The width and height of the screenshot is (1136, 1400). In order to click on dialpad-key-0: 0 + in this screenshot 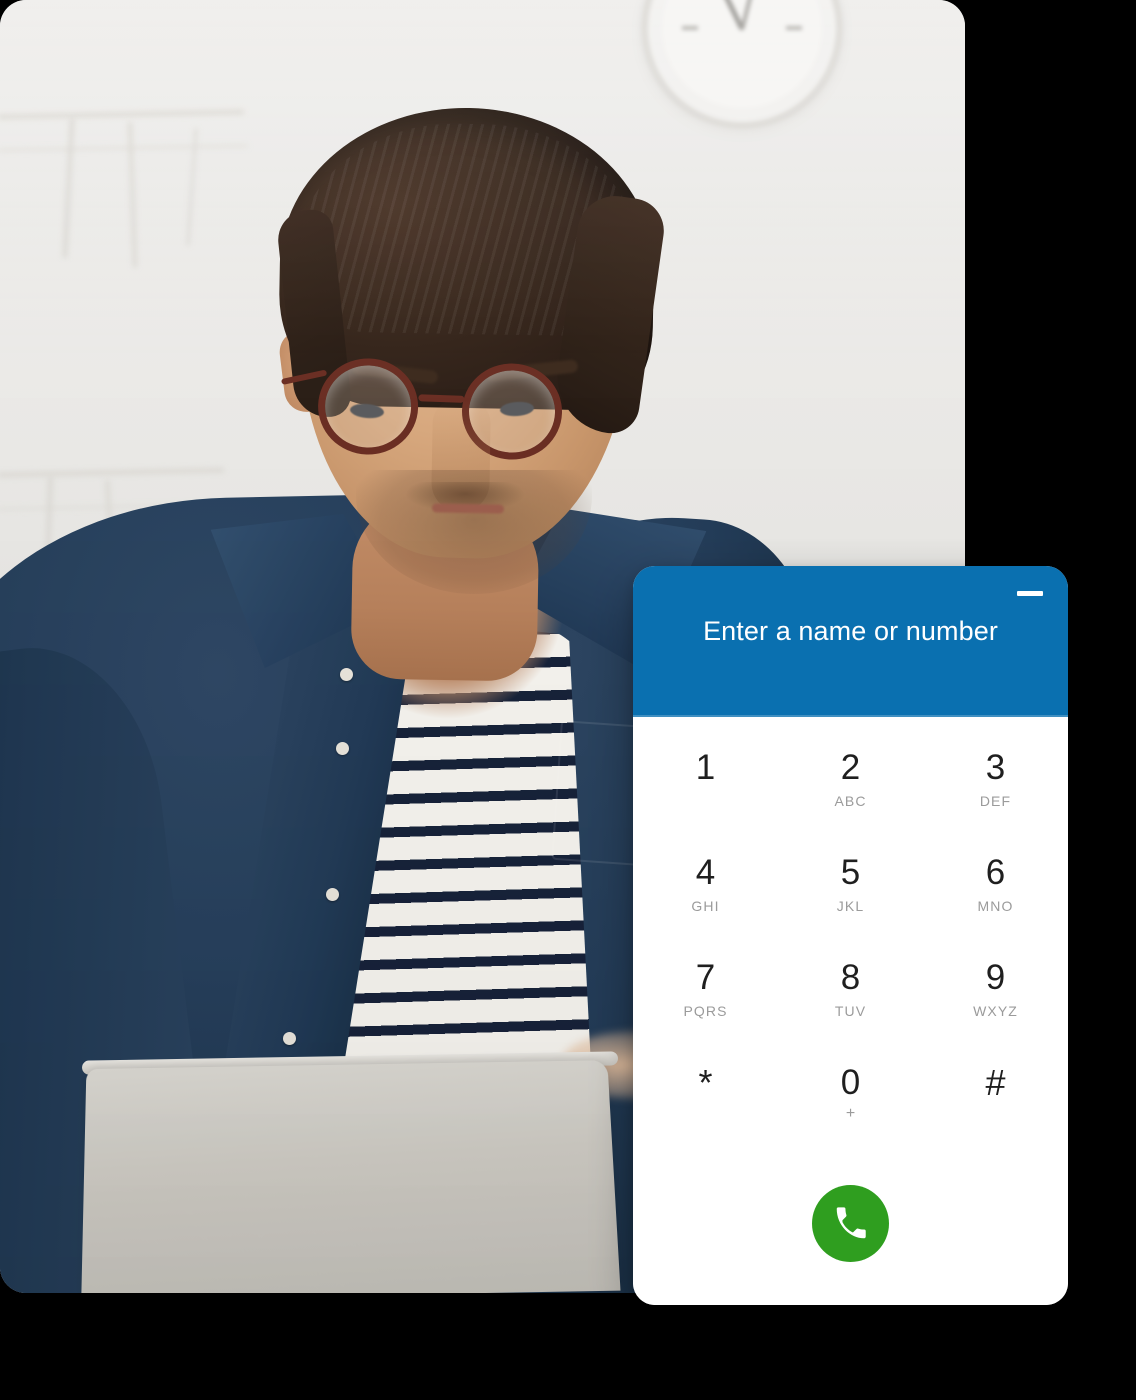, I will do `click(850, 1110)`.